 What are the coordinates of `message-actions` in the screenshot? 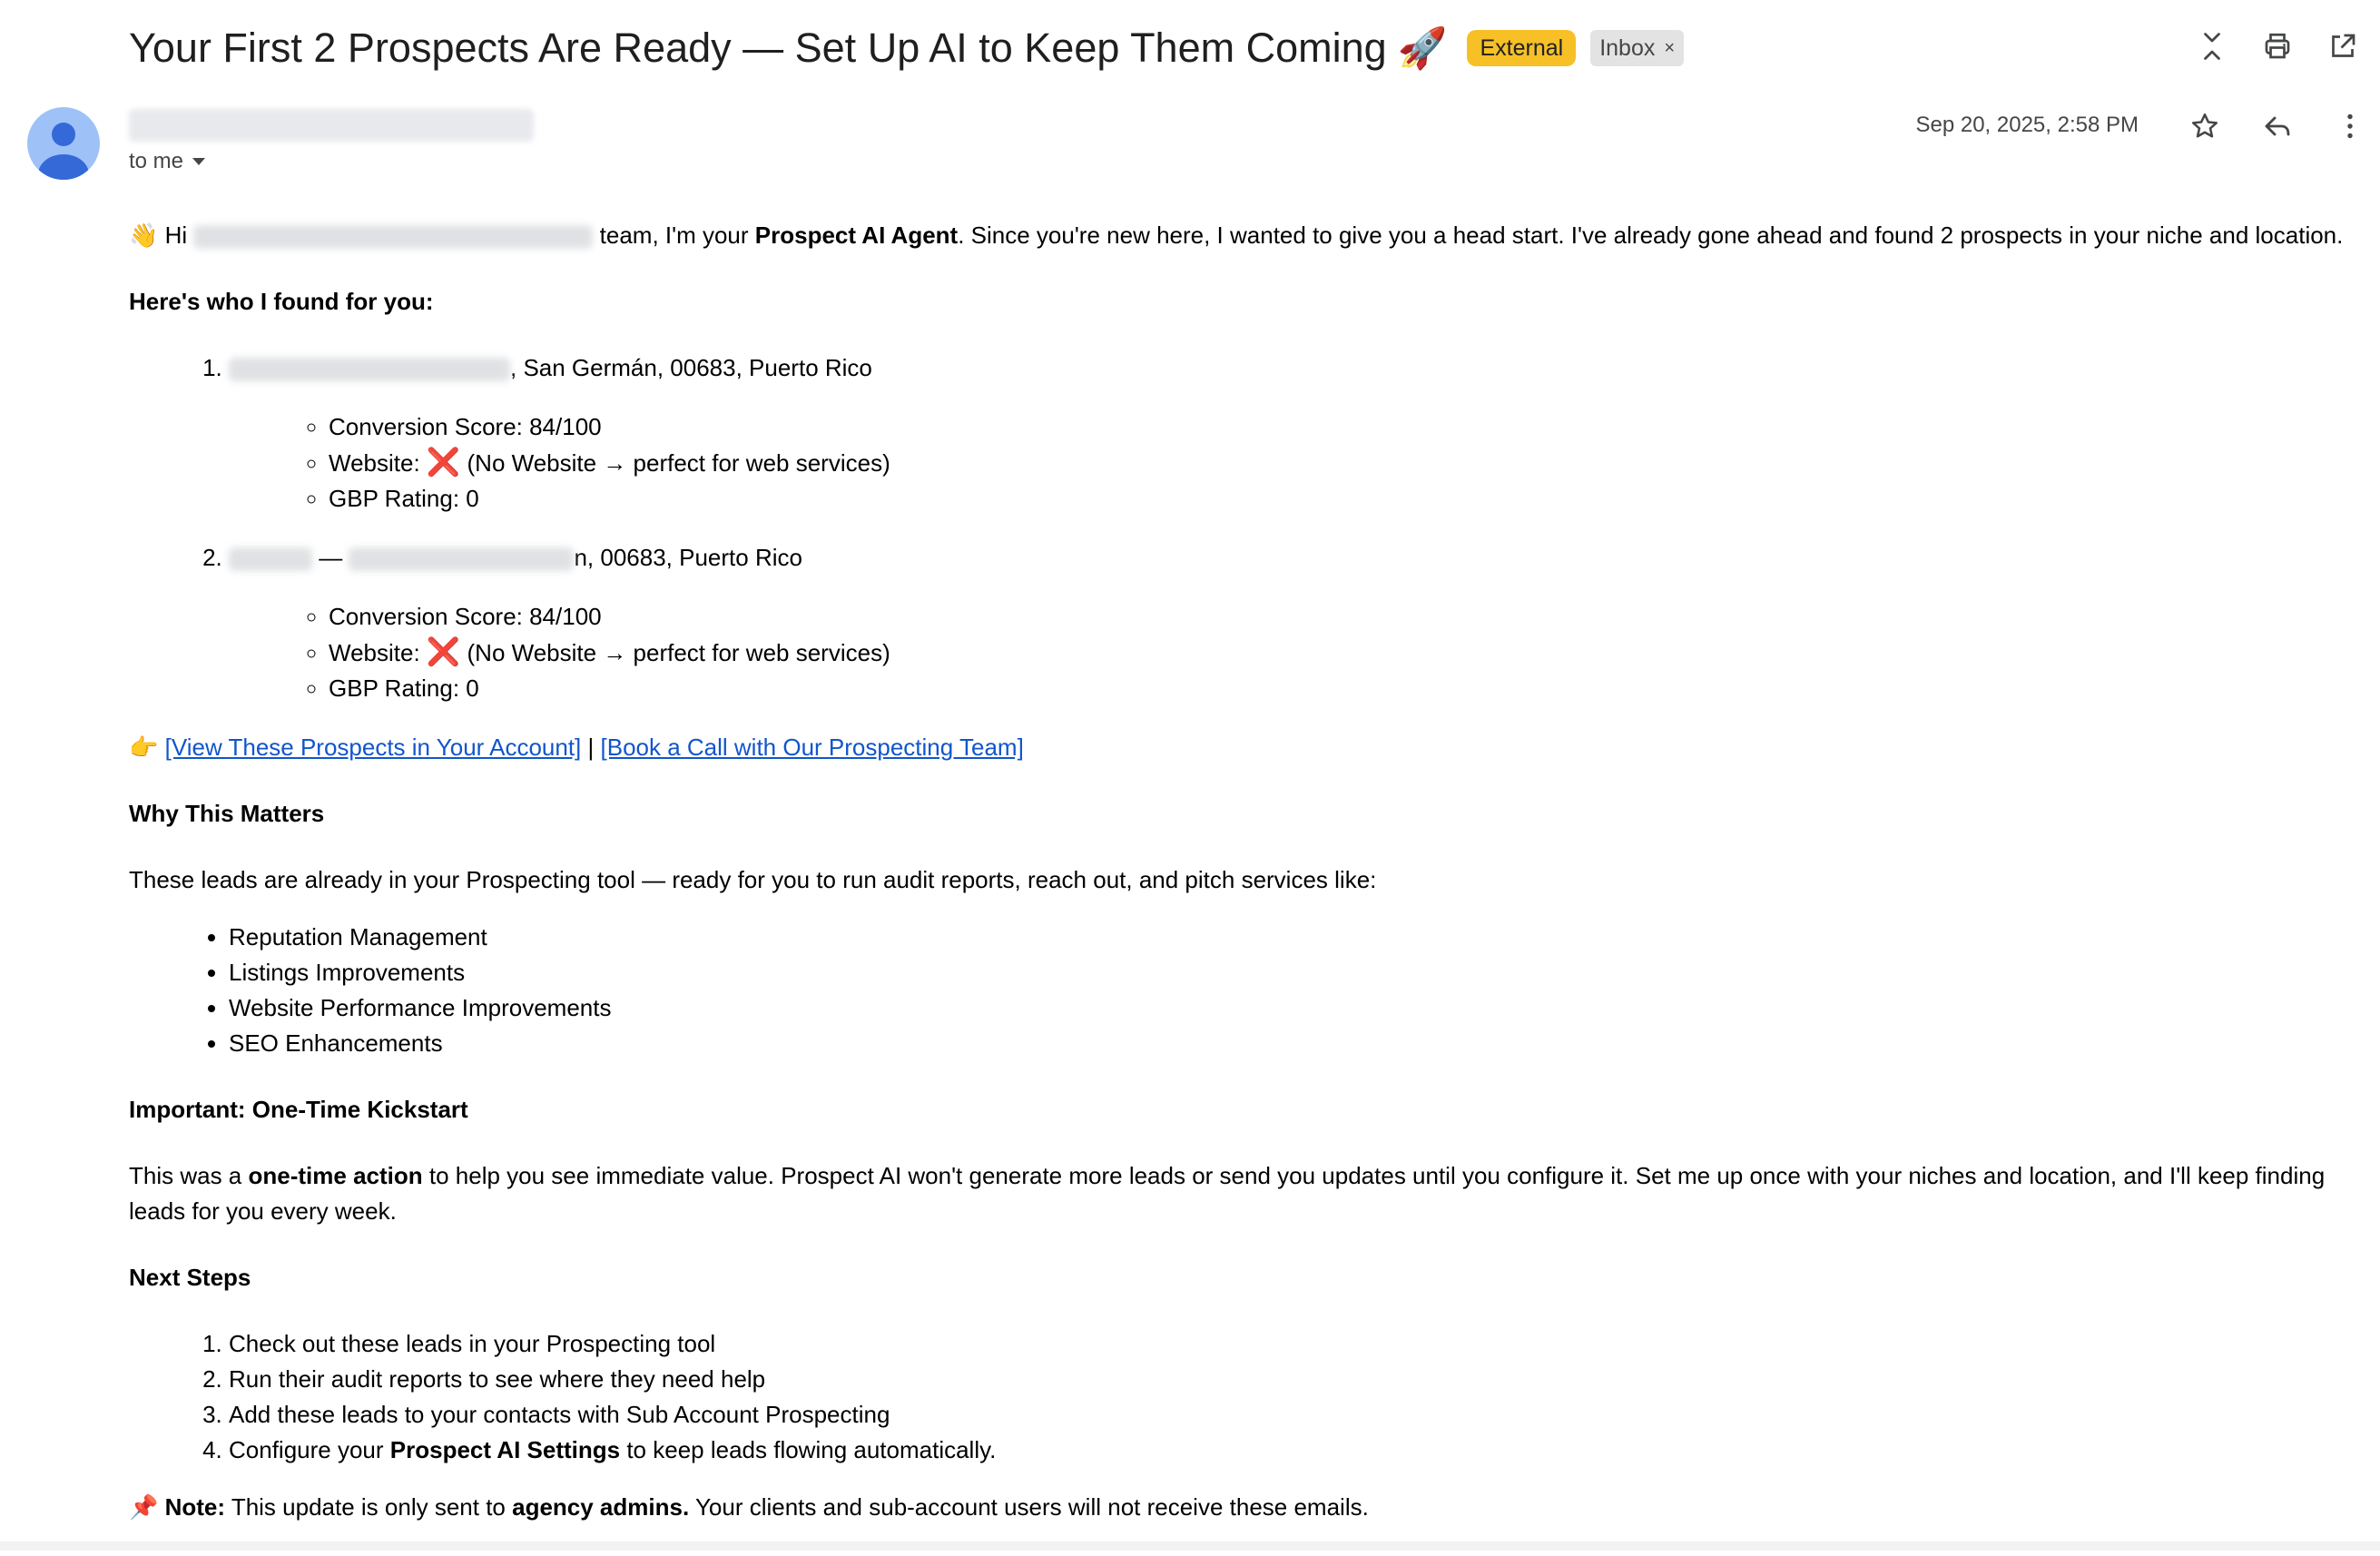 It's located at (2277, 126).